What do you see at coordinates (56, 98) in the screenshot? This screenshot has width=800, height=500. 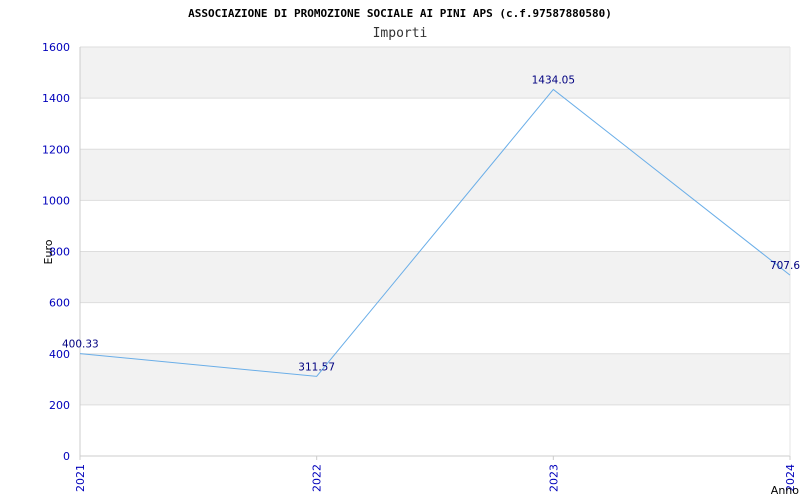 I see `y-tick-label: 1400` at bounding box center [56, 98].